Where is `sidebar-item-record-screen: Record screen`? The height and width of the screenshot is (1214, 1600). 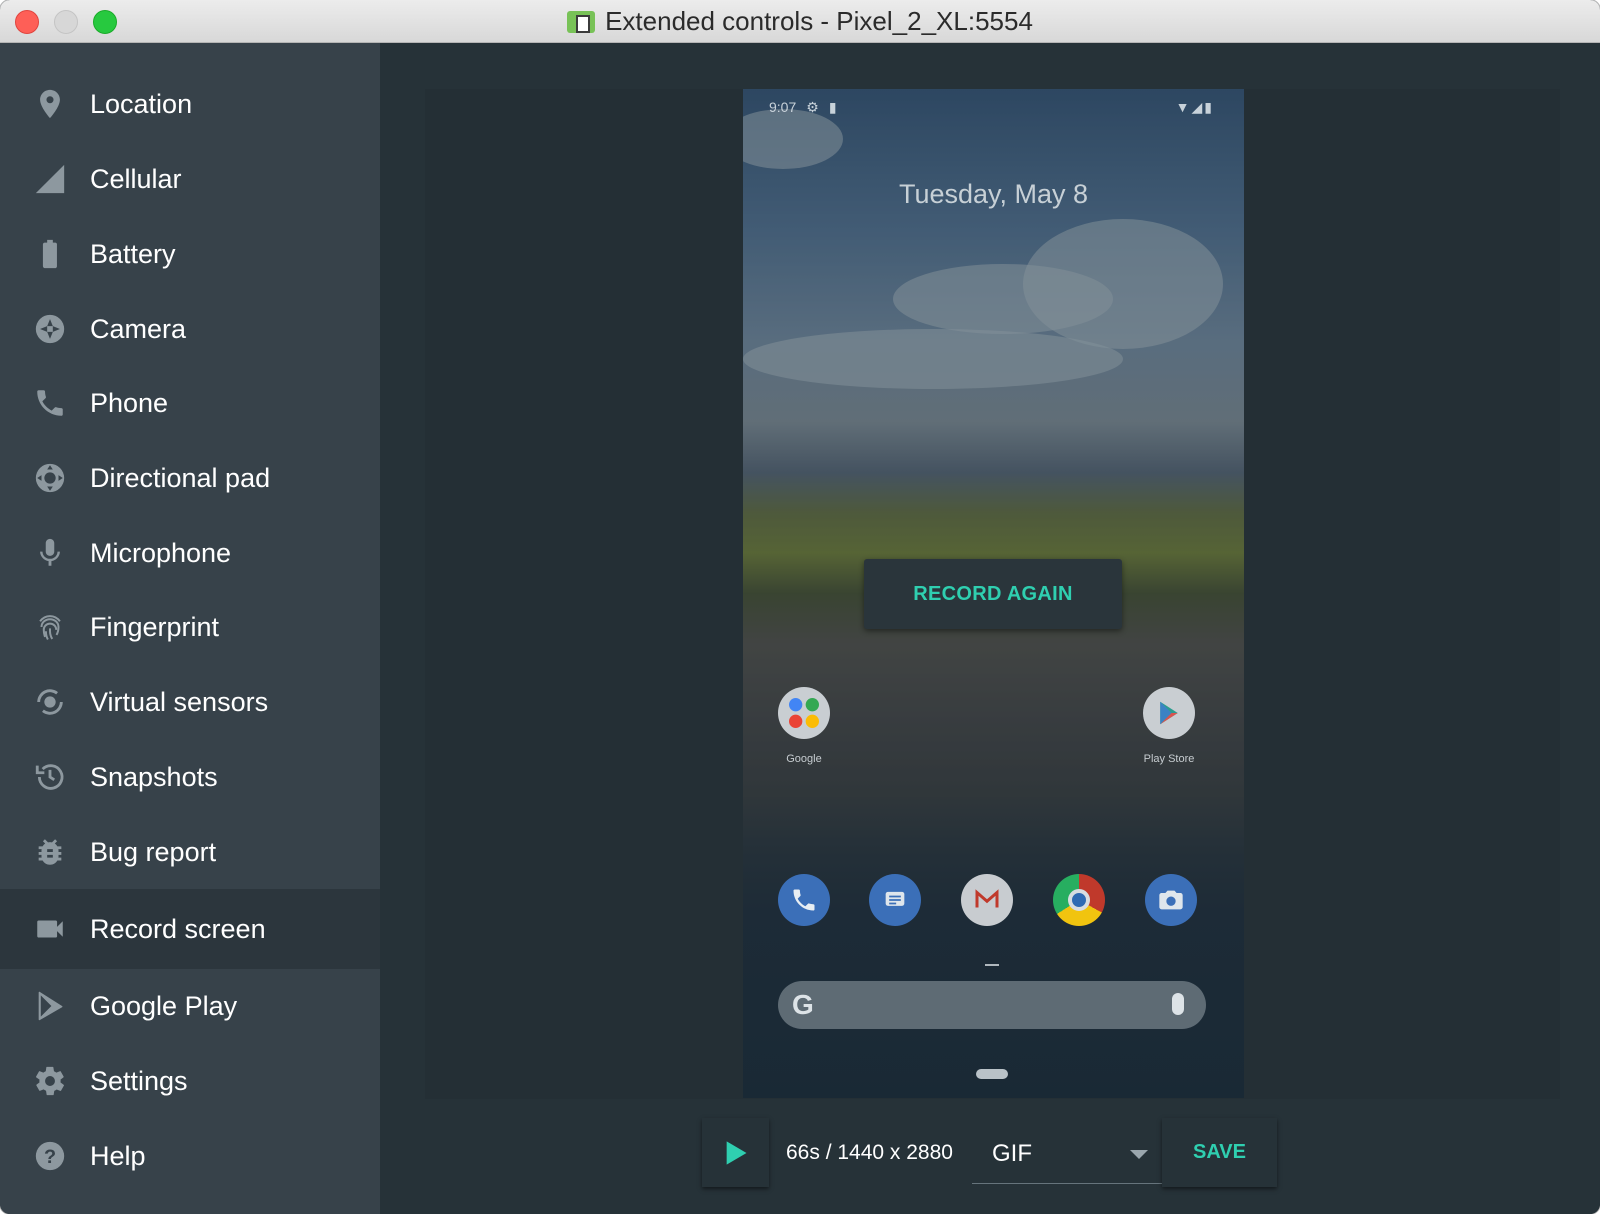
sidebar-item-record-screen: Record screen is located at coordinates (190, 929).